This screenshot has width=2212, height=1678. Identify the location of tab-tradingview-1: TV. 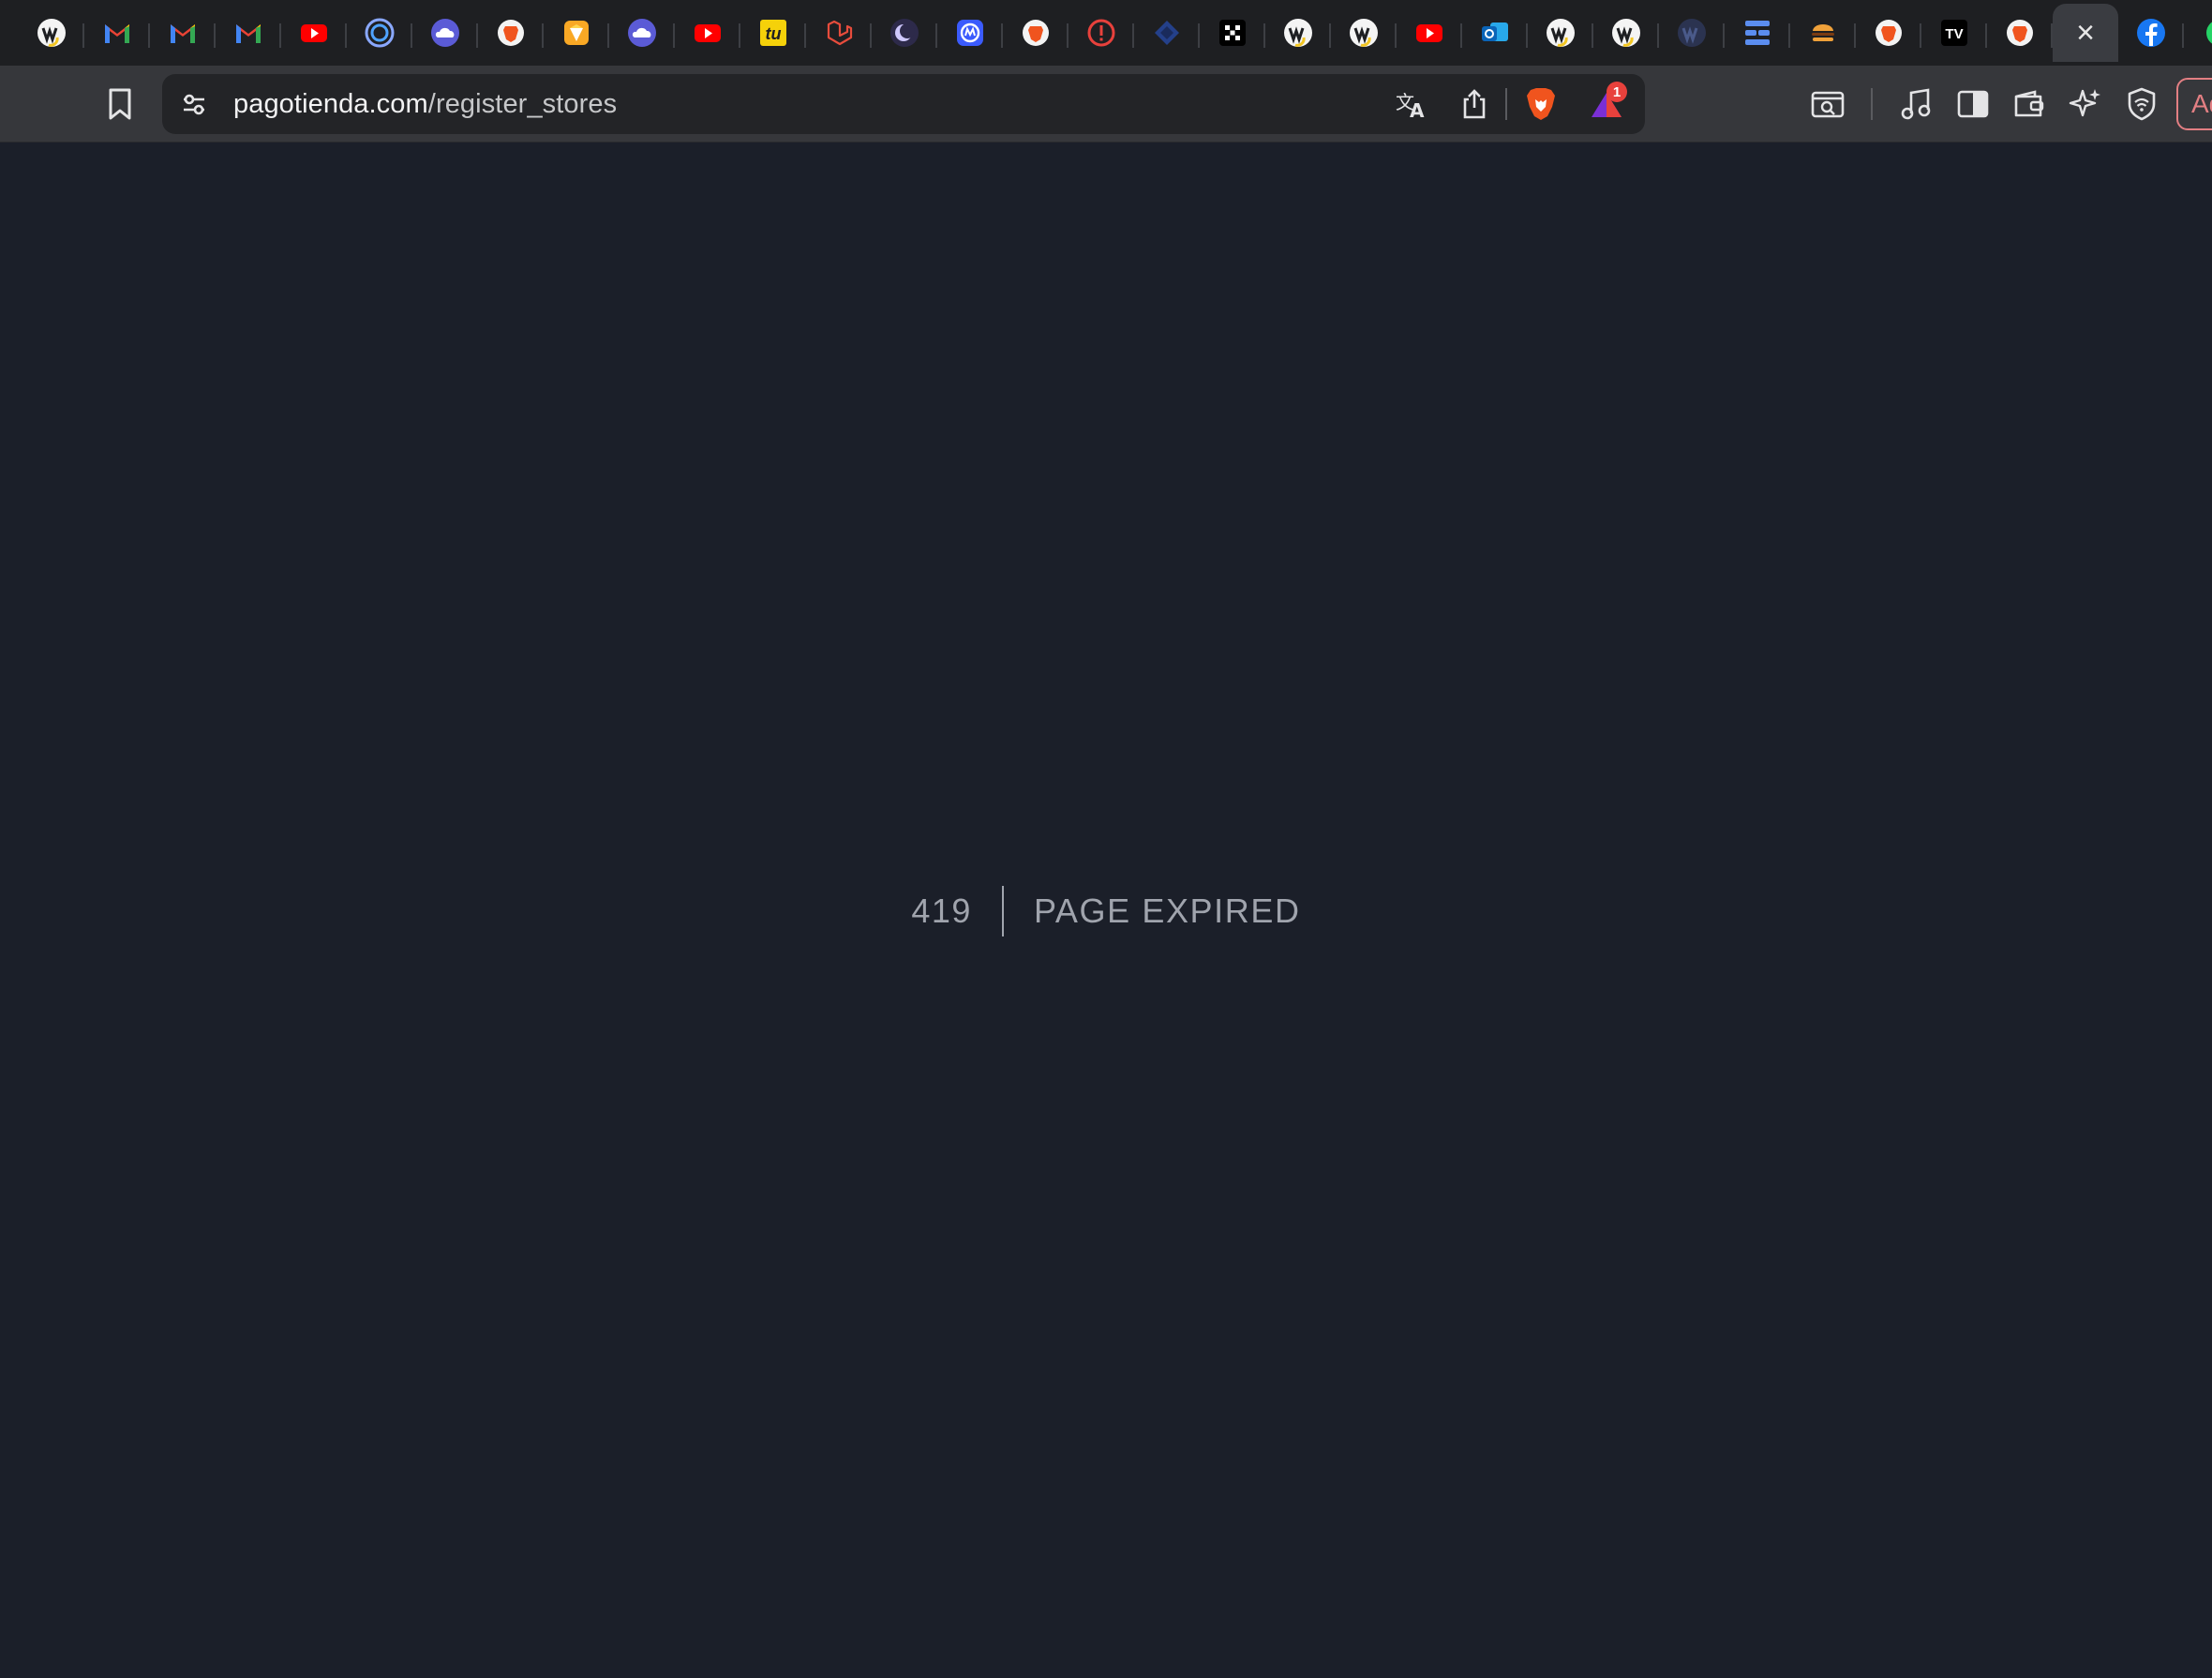
(1954, 33).